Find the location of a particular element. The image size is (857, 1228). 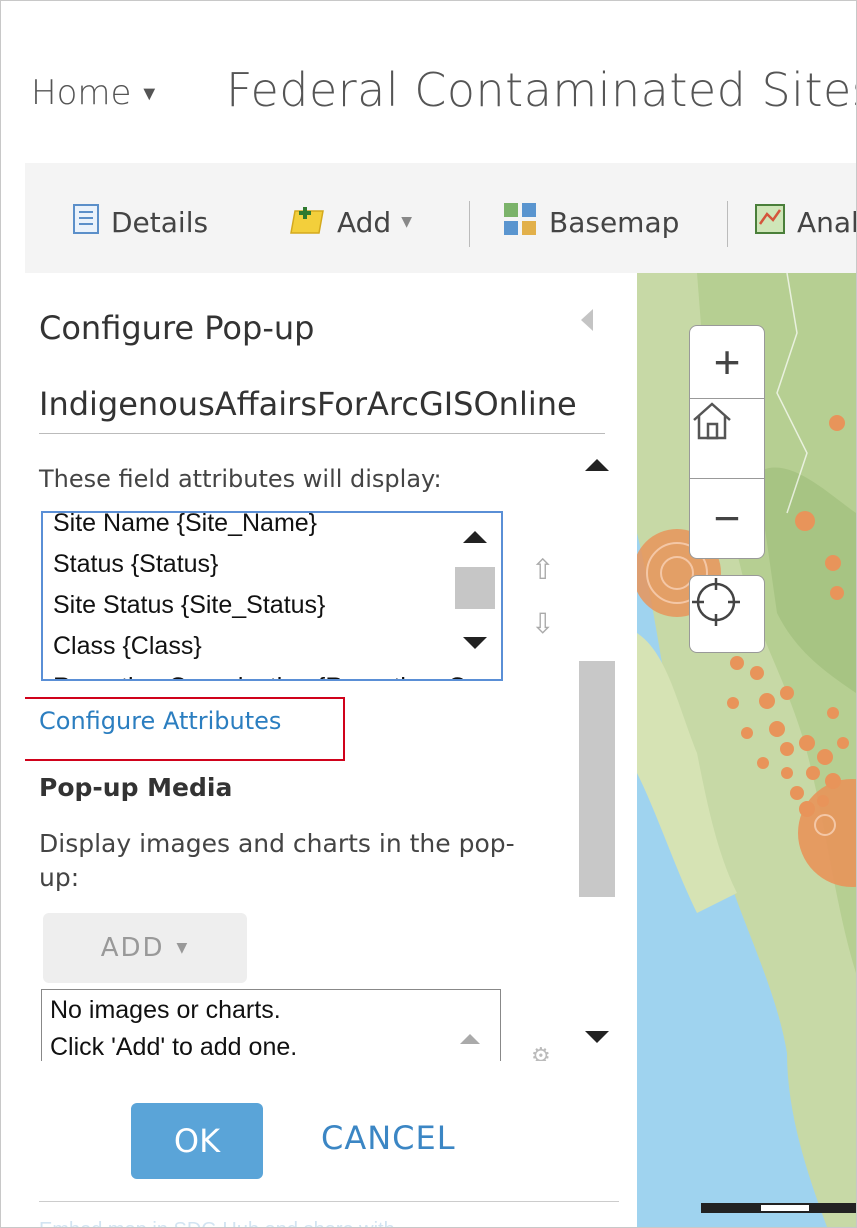

basemap-button: Basemap is located at coordinates (591, 220).